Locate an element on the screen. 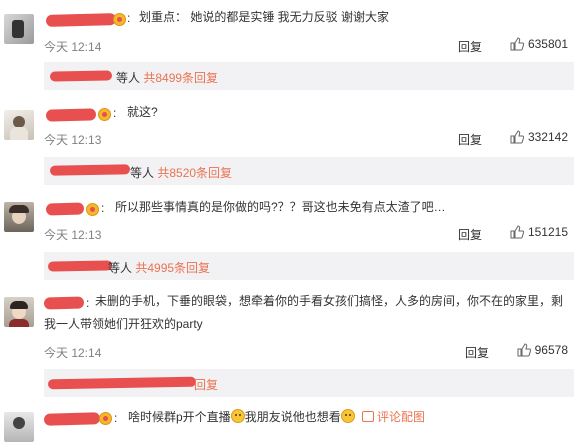 The height and width of the screenshot is (442, 576). sub-reply-box: 等人 共8520条回复 is located at coordinates (309, 171).